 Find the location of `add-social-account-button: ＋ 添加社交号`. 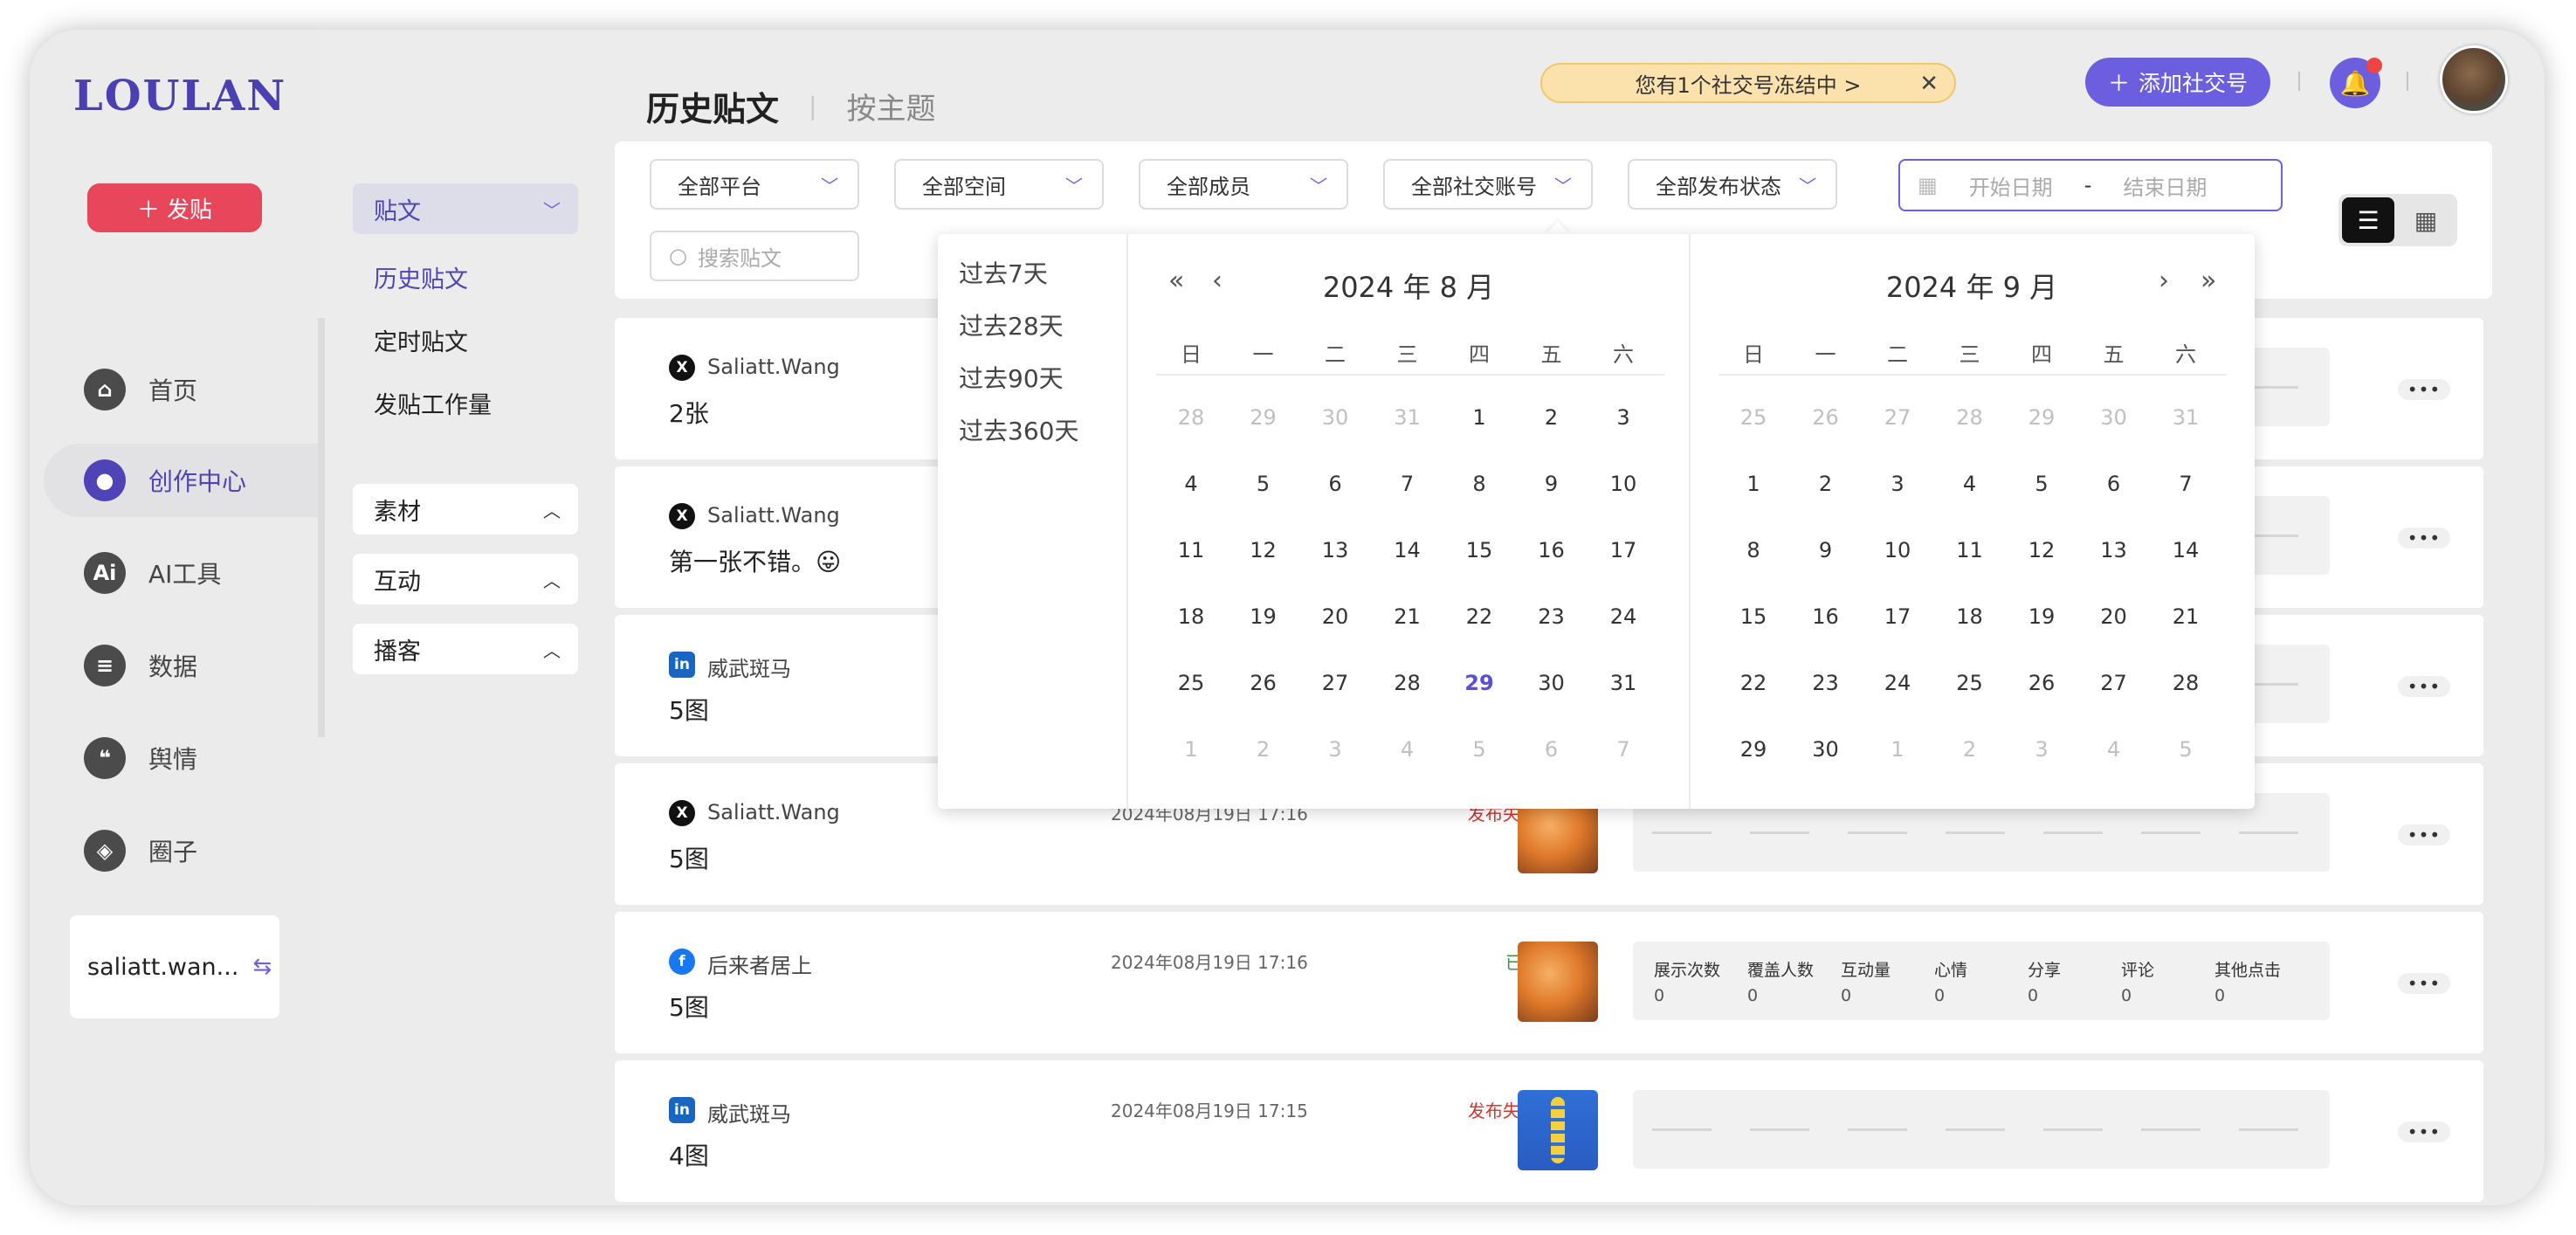

add-social-account-button: ＋ 添加社交号 is located at coordinates (2177, 83).